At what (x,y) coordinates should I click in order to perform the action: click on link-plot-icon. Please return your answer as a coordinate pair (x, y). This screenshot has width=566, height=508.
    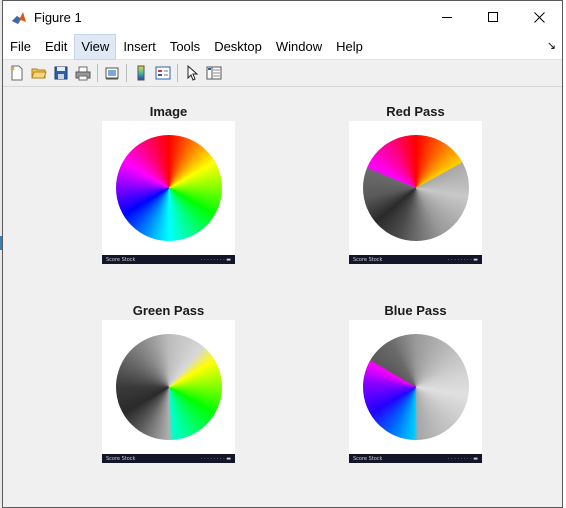
    Looking at the image, I should click on (112, 73).